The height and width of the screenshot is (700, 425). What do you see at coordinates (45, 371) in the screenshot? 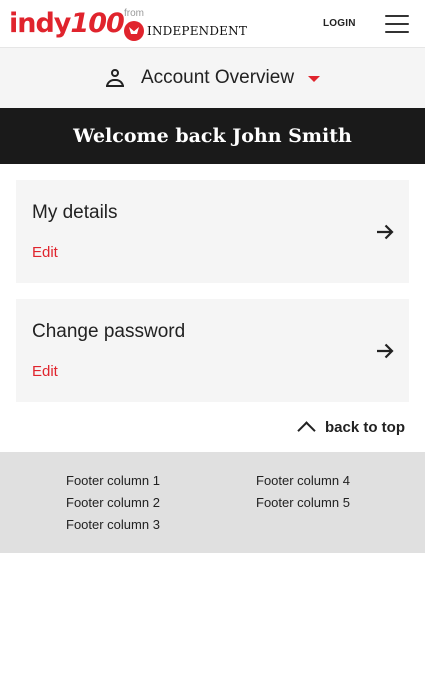
I see `change-password-edit-link: Edit` at bounding box center [45, 371].